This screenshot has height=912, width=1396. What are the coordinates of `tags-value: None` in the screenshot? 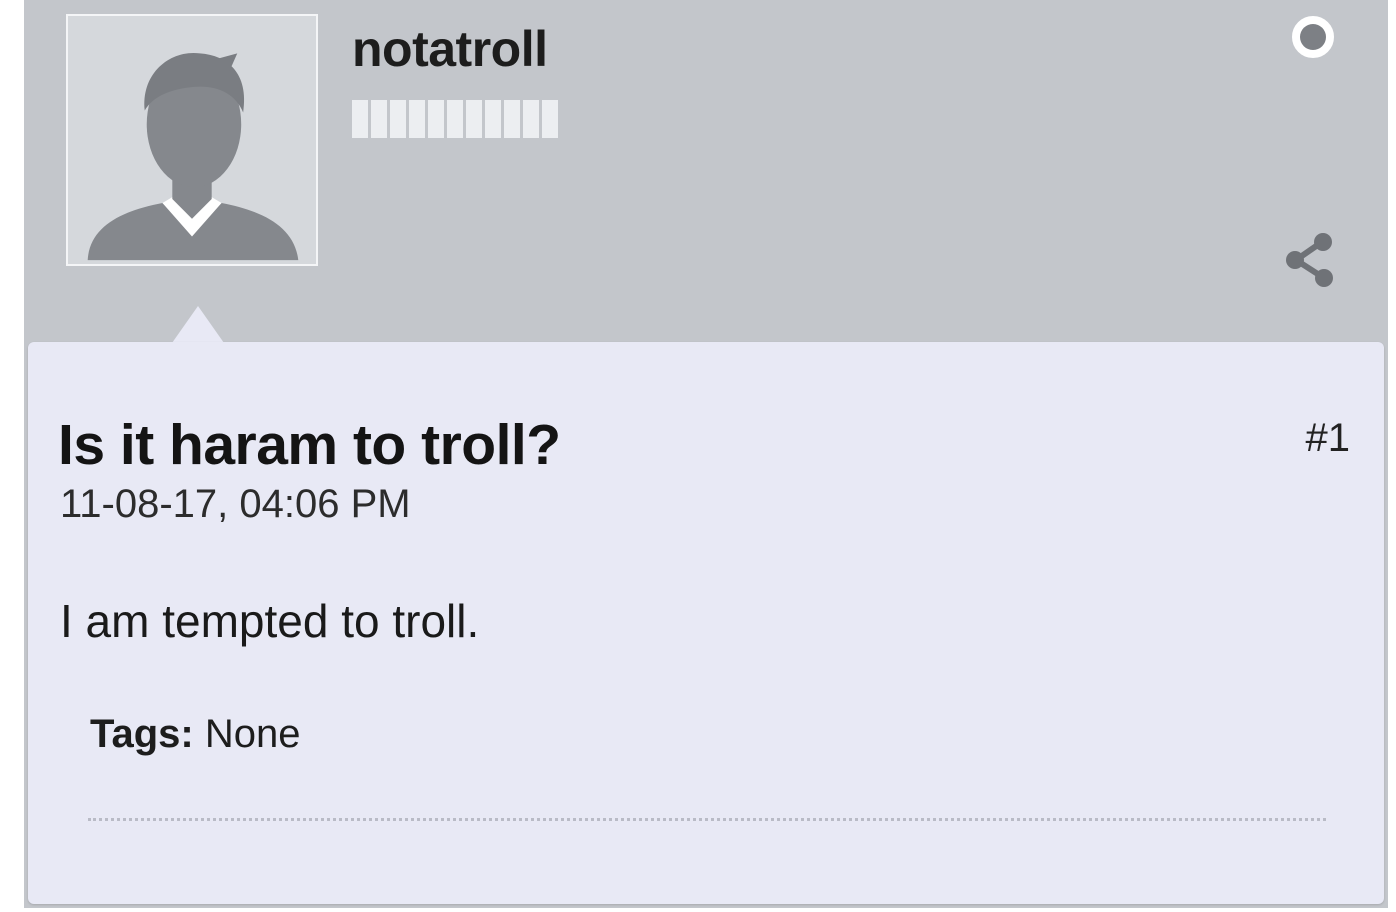 It's located at (252, 734).